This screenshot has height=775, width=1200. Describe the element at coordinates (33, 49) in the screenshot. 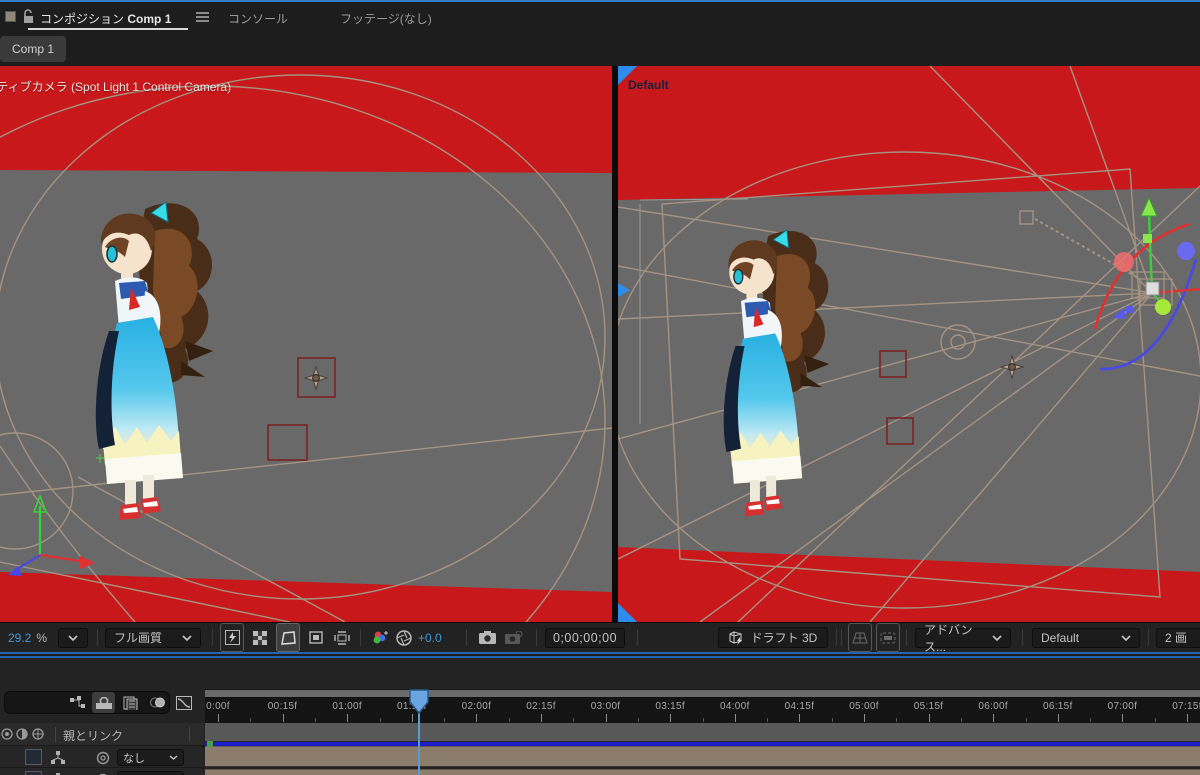

I see `comp-tab-comp1: Comp 1` at that location.